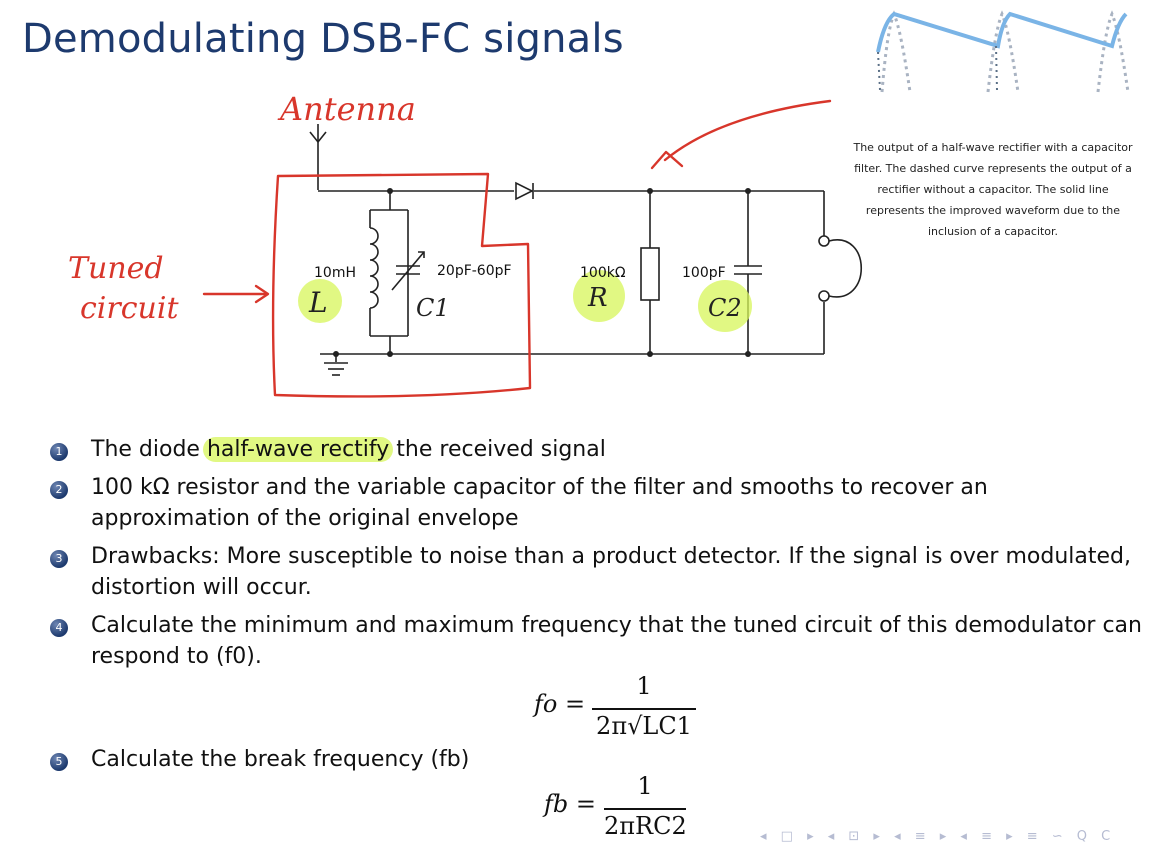 This screenshot has height=852, width=1156. I want to click on circuit-wires, so click(585, 250).